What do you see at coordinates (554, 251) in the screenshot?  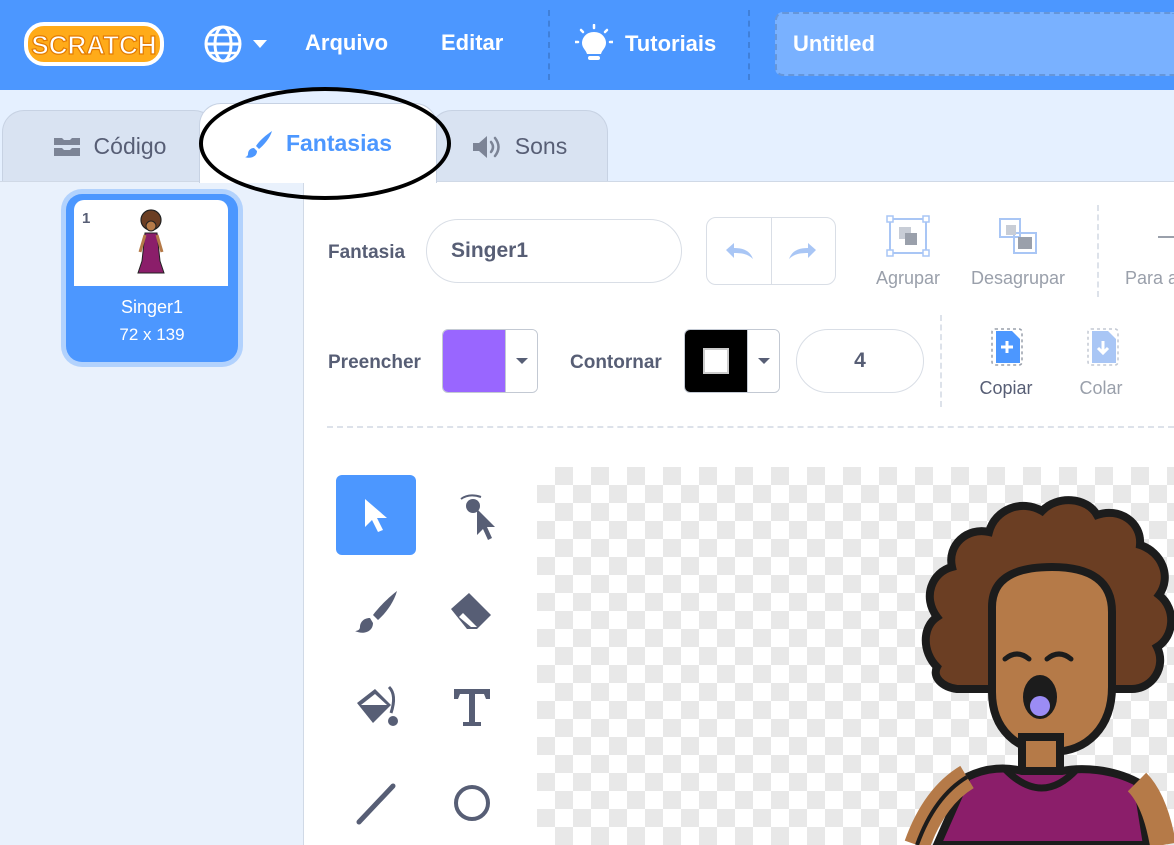 I see `costume-name-input: Singer1` at bounding box center [554, 251].